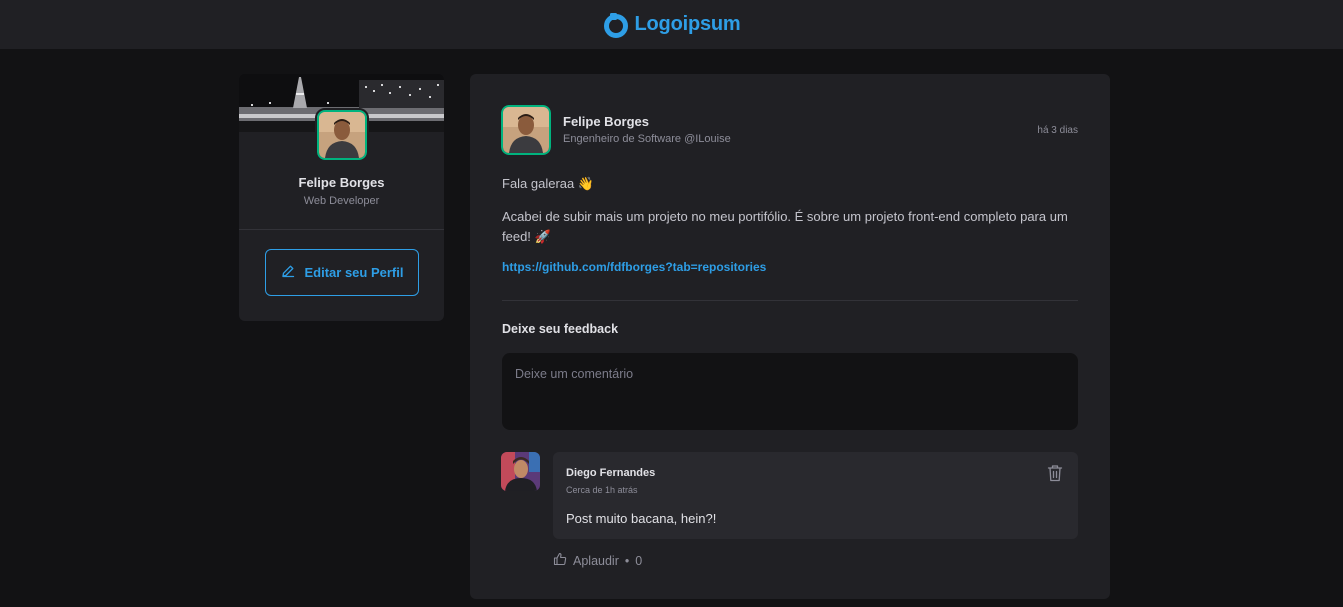 The width and height of the screenshot is (1343, 607). I want to click on post-time: há 3 dias, so click(1057, 130).